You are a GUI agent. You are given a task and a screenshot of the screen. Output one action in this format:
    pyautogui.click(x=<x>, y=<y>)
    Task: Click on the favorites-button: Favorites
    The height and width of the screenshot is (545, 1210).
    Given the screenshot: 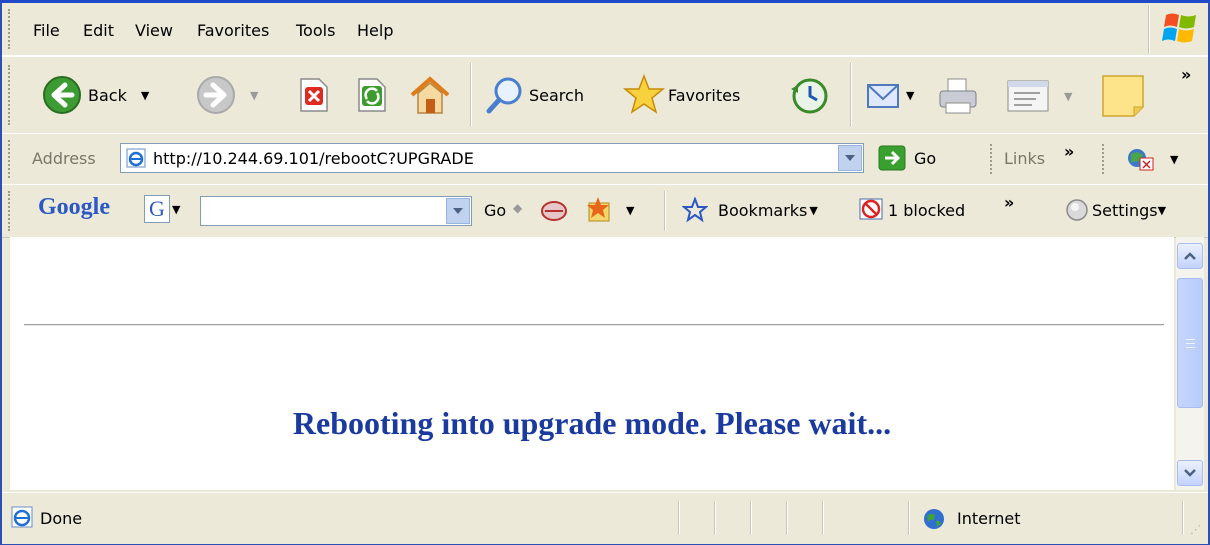 What is the action you would take?
    pyautogui.click(x=681, y=95)
    